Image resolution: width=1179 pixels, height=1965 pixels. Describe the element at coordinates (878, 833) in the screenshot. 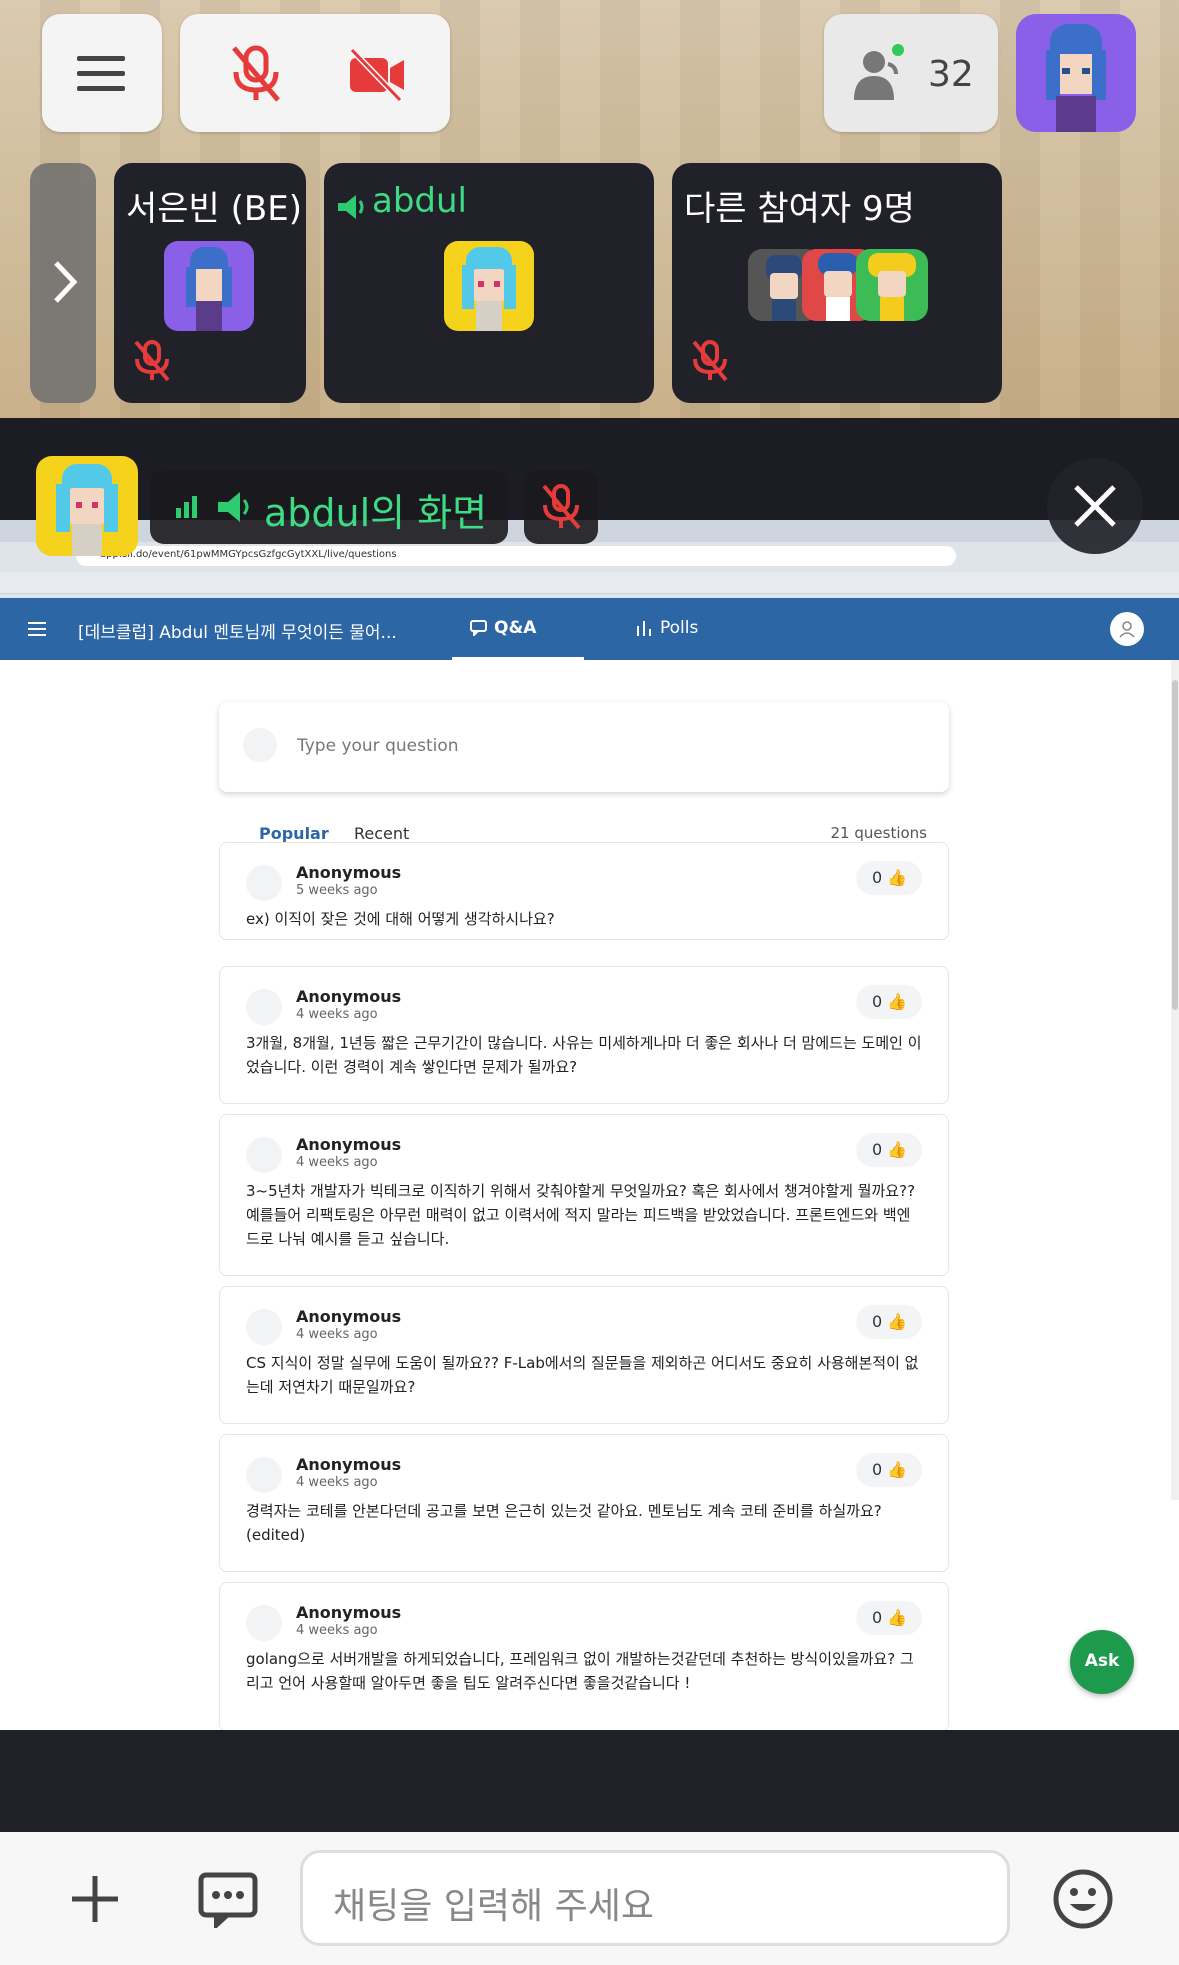

I see `question-count: 21 questions` at that location.